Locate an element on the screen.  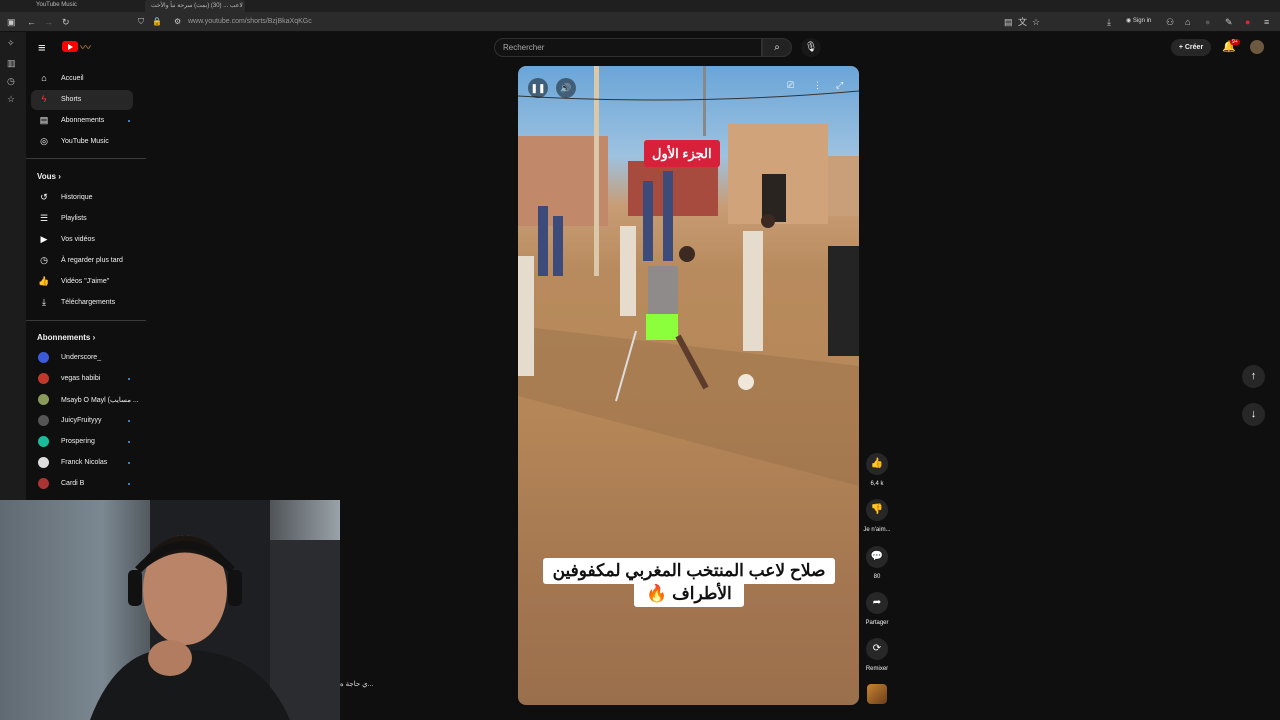
sound-thumbnail is located at coordinates (877, 694).